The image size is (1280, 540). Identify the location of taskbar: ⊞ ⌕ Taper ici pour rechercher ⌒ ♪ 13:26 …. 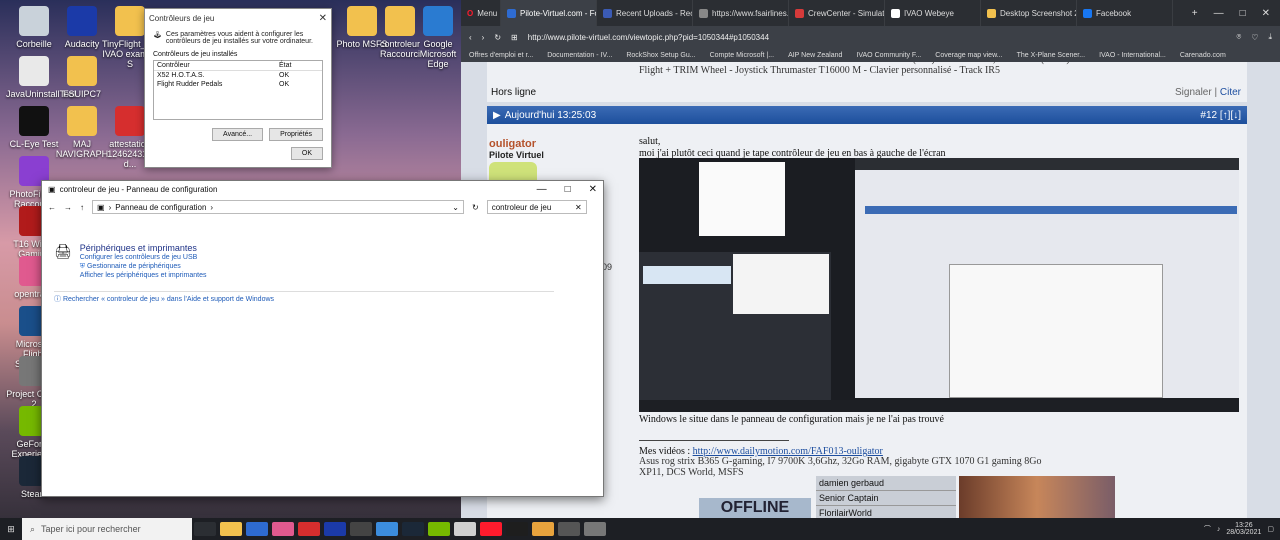
(640, 529).